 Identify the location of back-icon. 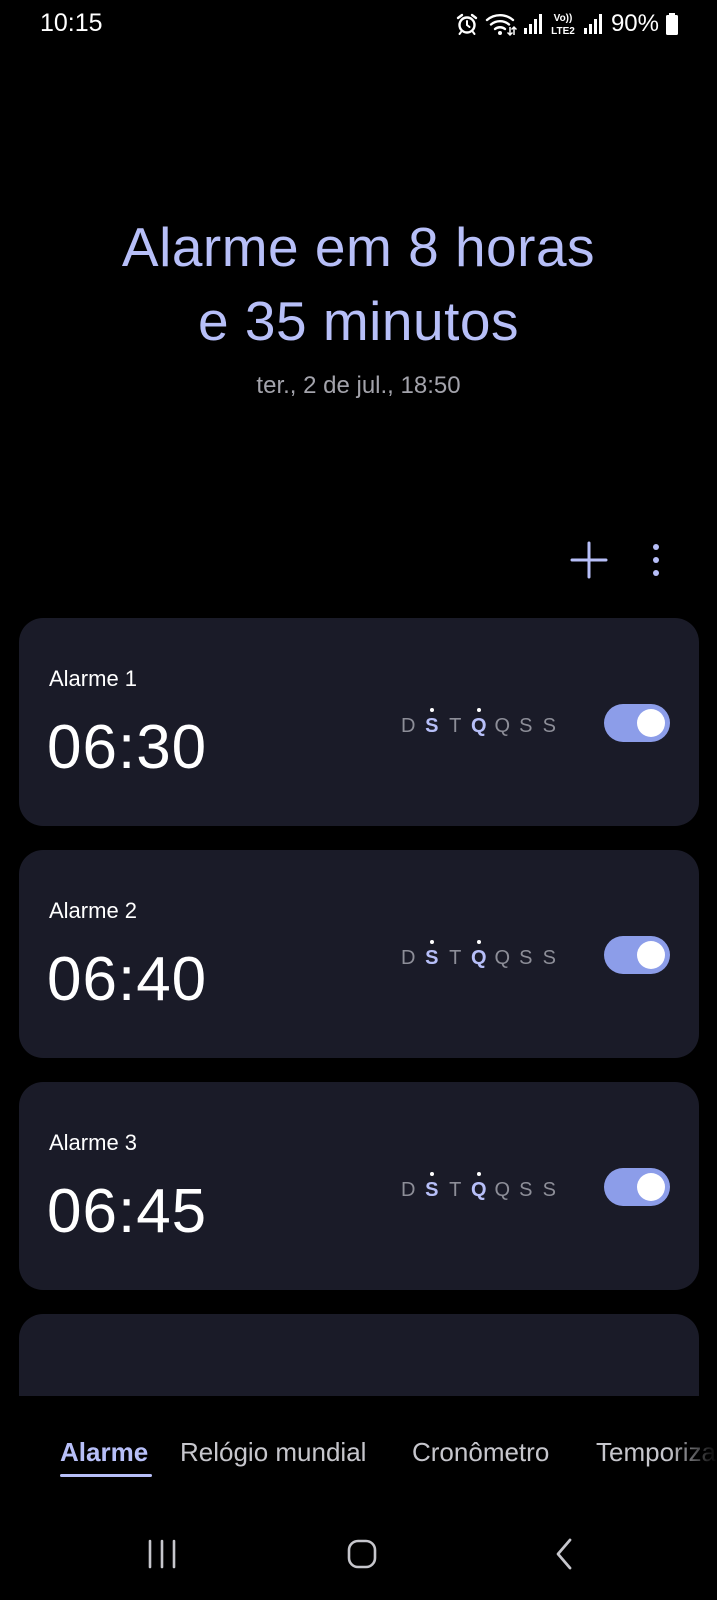
(564, 1554).